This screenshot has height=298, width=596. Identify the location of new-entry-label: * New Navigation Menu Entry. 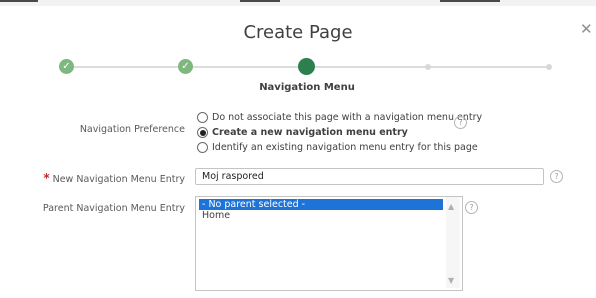
(102, 178).